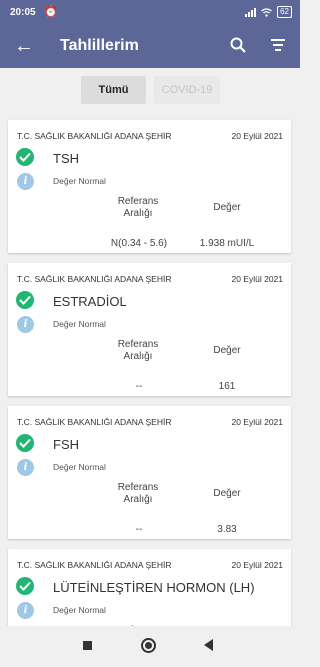 Image resolution: width=320 pixels, height=667 pixels. Describe the element at coordinates (139, 243) in the screenshot. I see `reference-value: N(0.34 - 5.6)` at that location.